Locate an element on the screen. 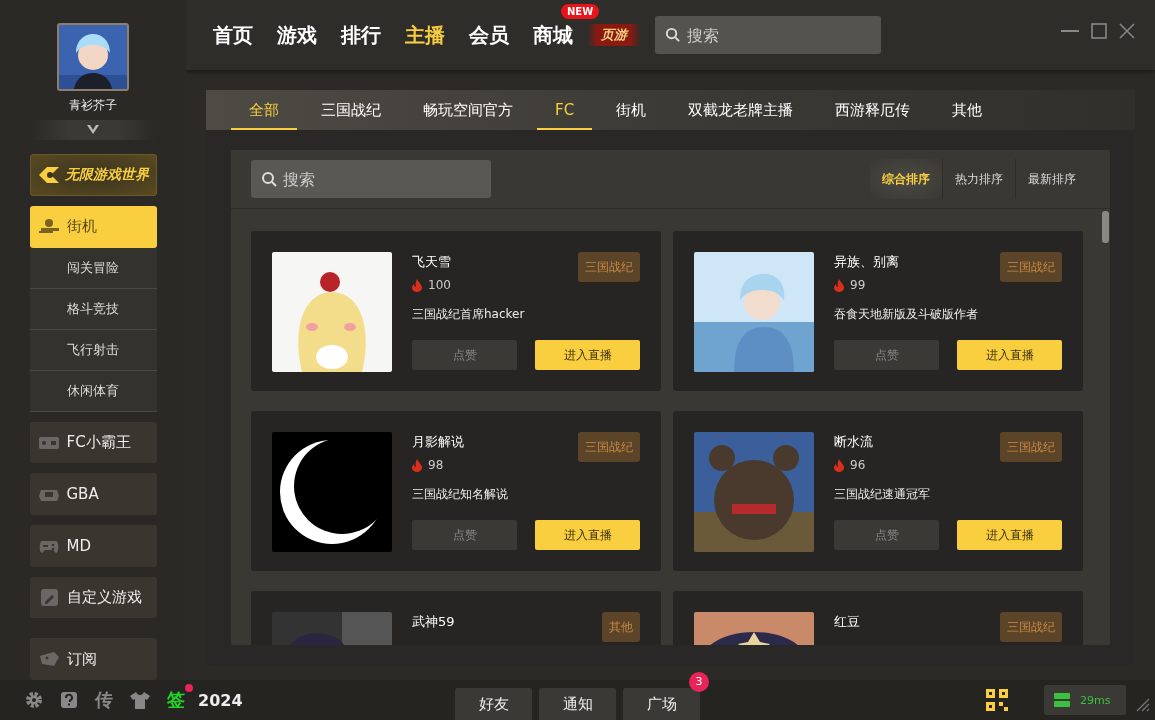 The height and width of the screenshot is (720, 1155). category-tab: FC is located at coordinates (565, 110).